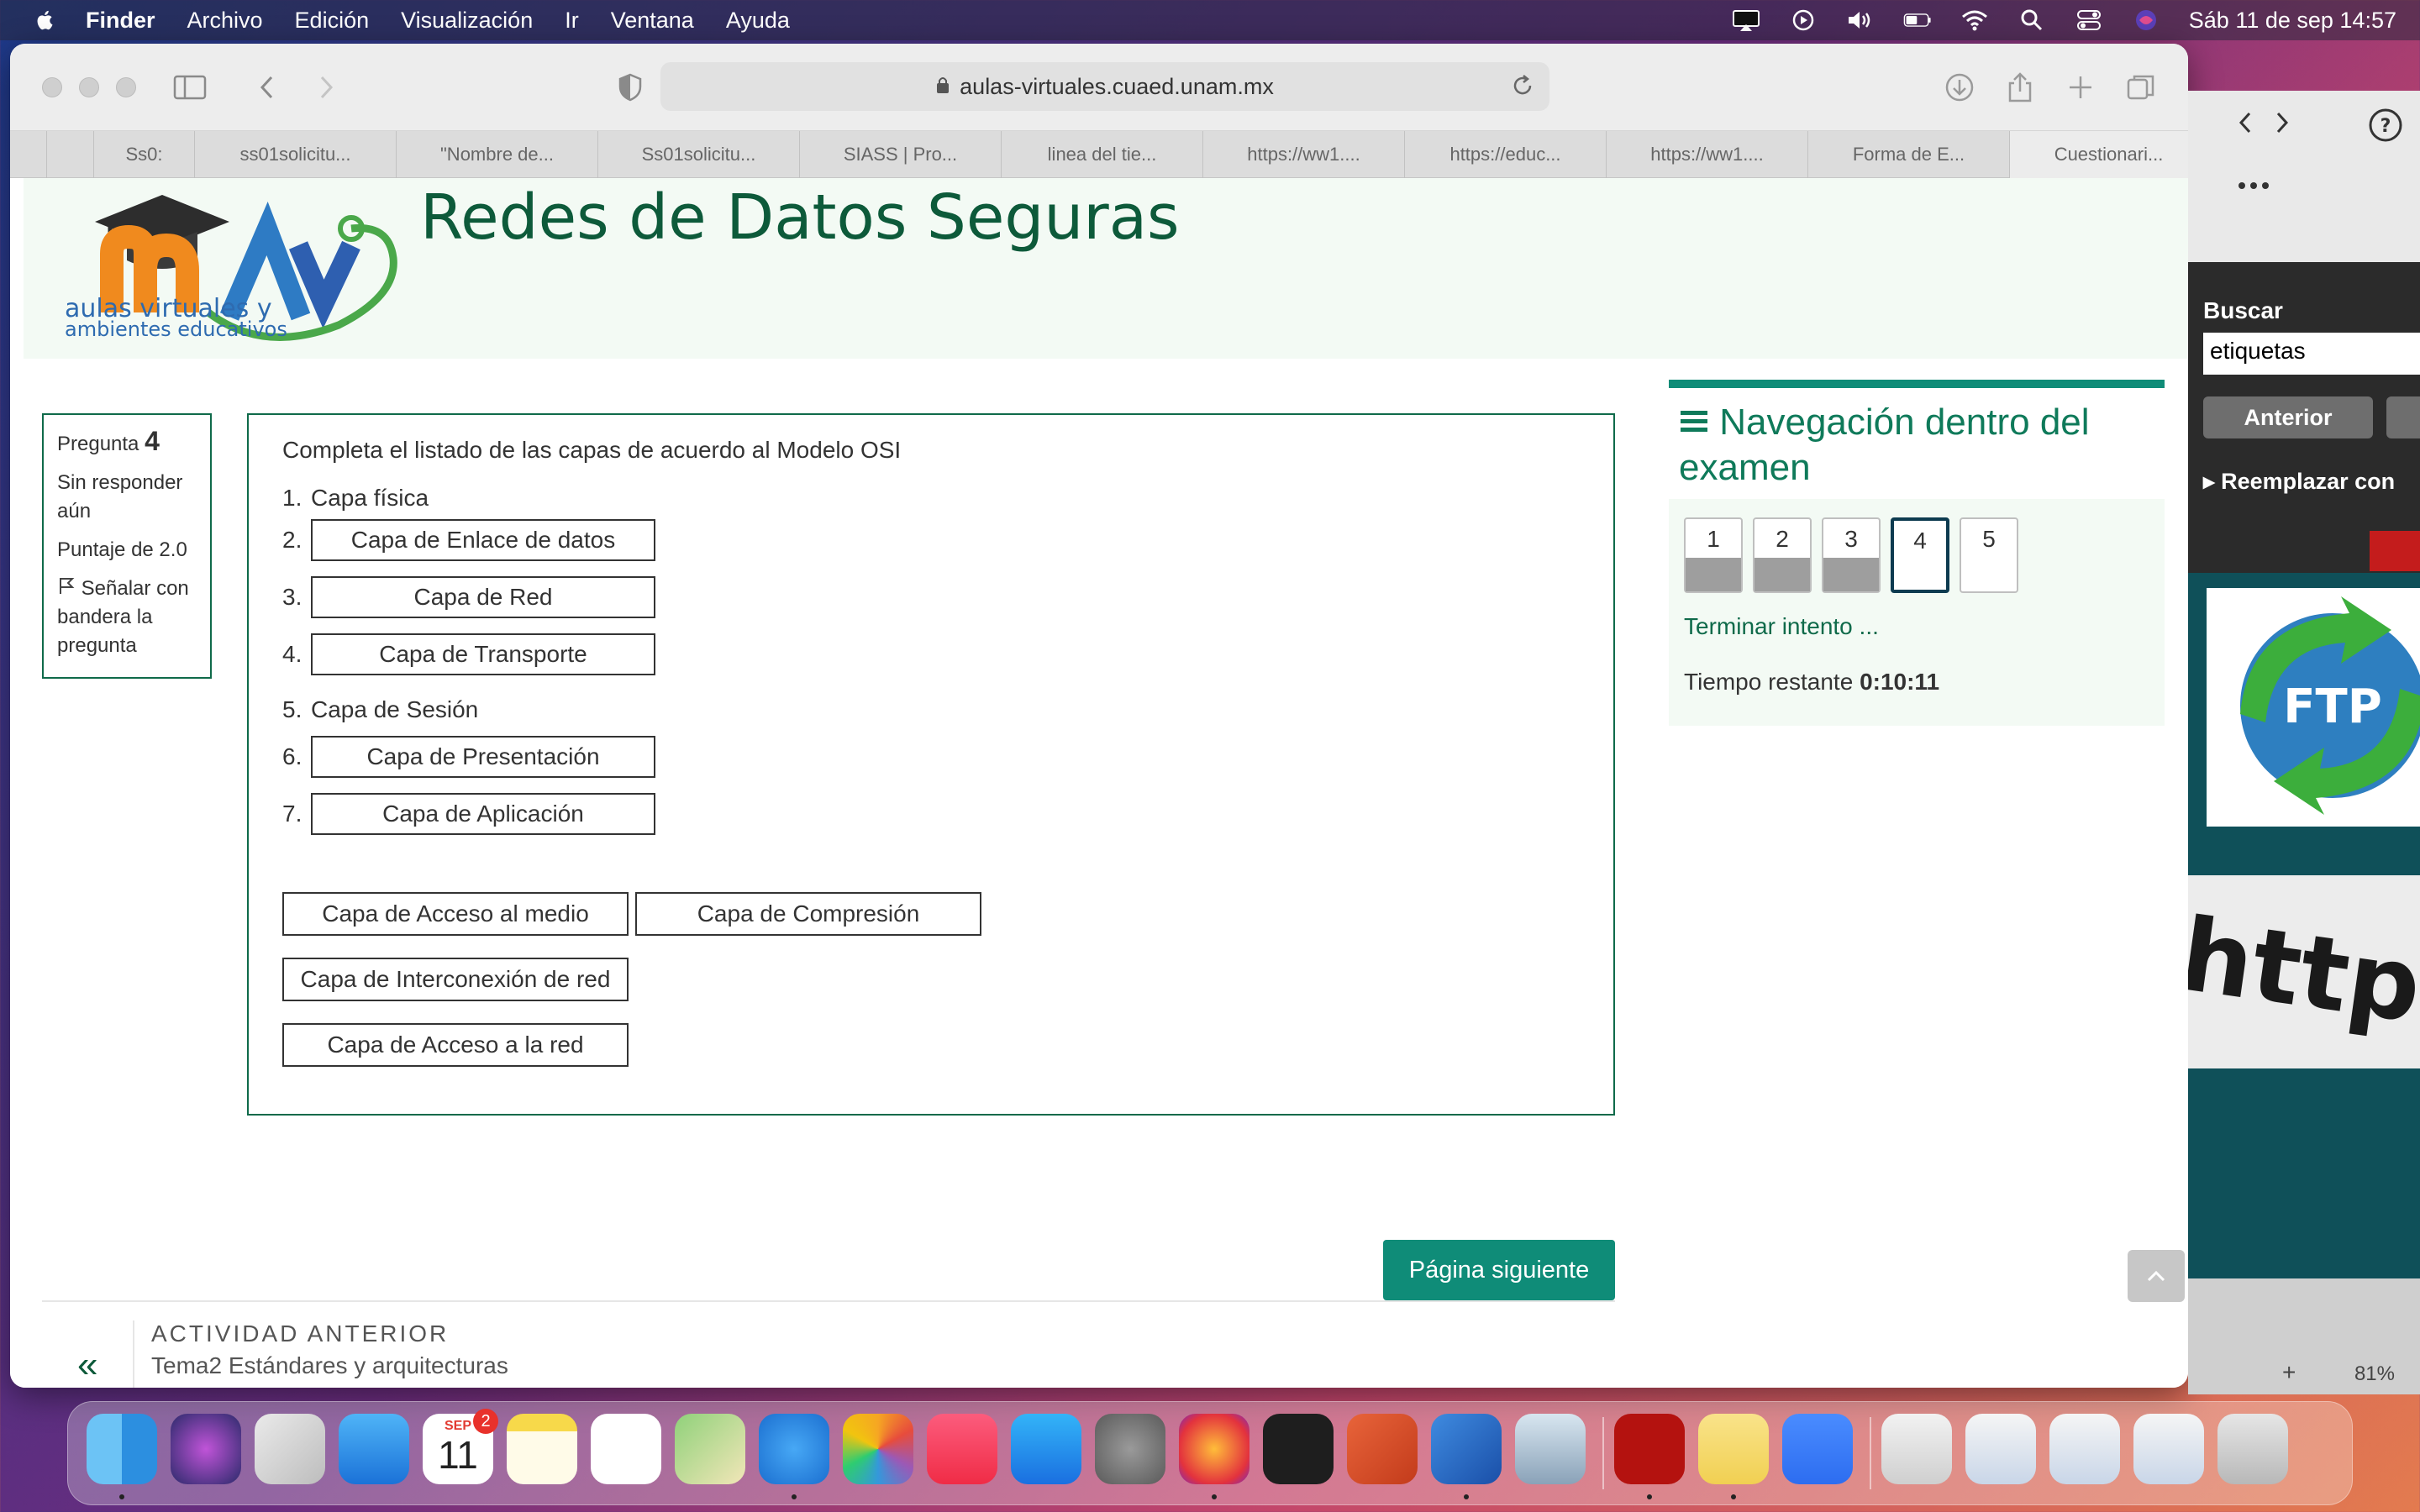 The height and width of the screenshot is (1512, 2420). What do you see at coordinates (483, 814) in the screenshot?
I see `drop-slot: Capa de Aplicación` at bounding box center [483, 814].